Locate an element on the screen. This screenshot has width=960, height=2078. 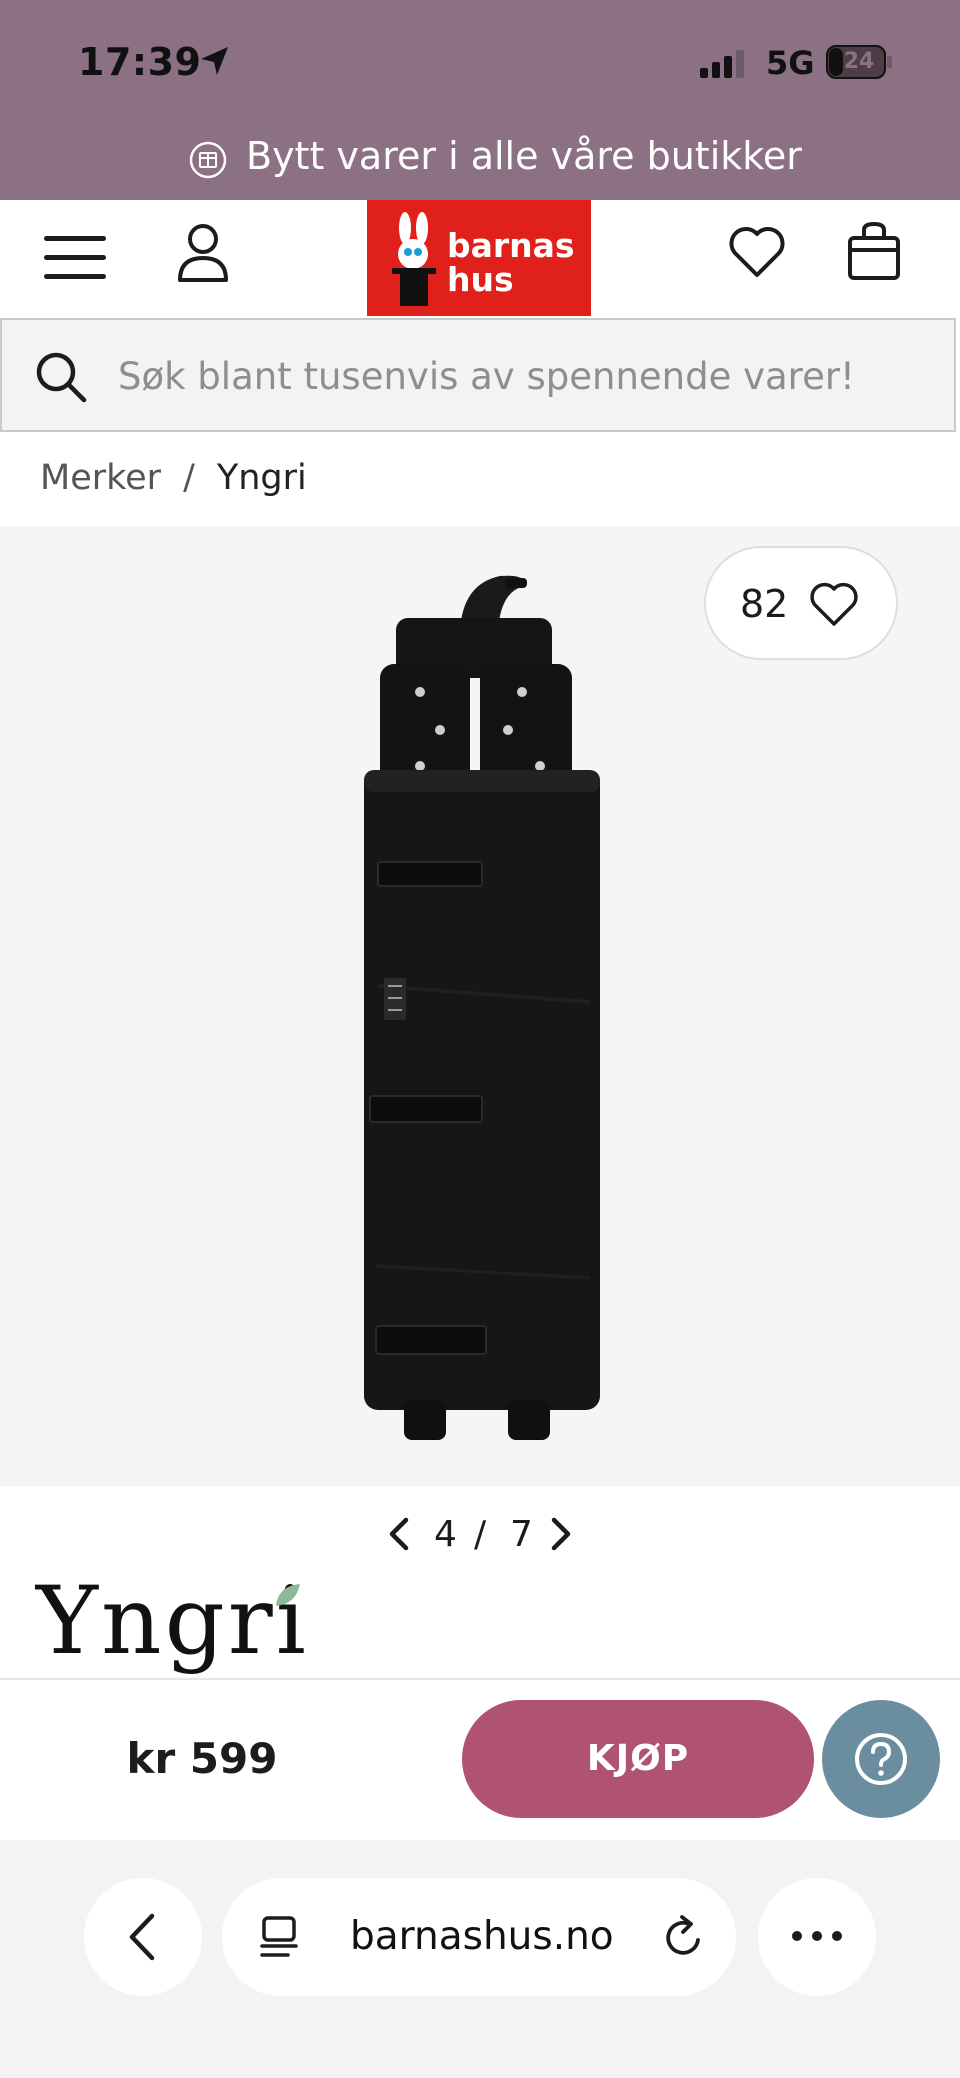
wishlist-icon is located at coordinates (757, 252).